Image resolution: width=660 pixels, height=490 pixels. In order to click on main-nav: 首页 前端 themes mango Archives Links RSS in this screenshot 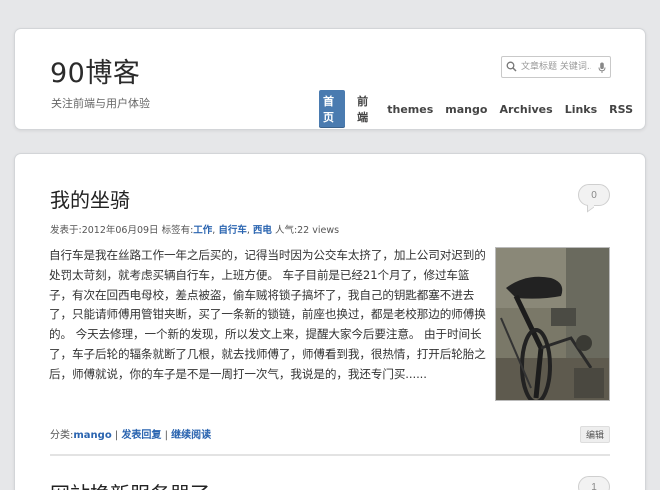, I will do `click(482, 109)`.